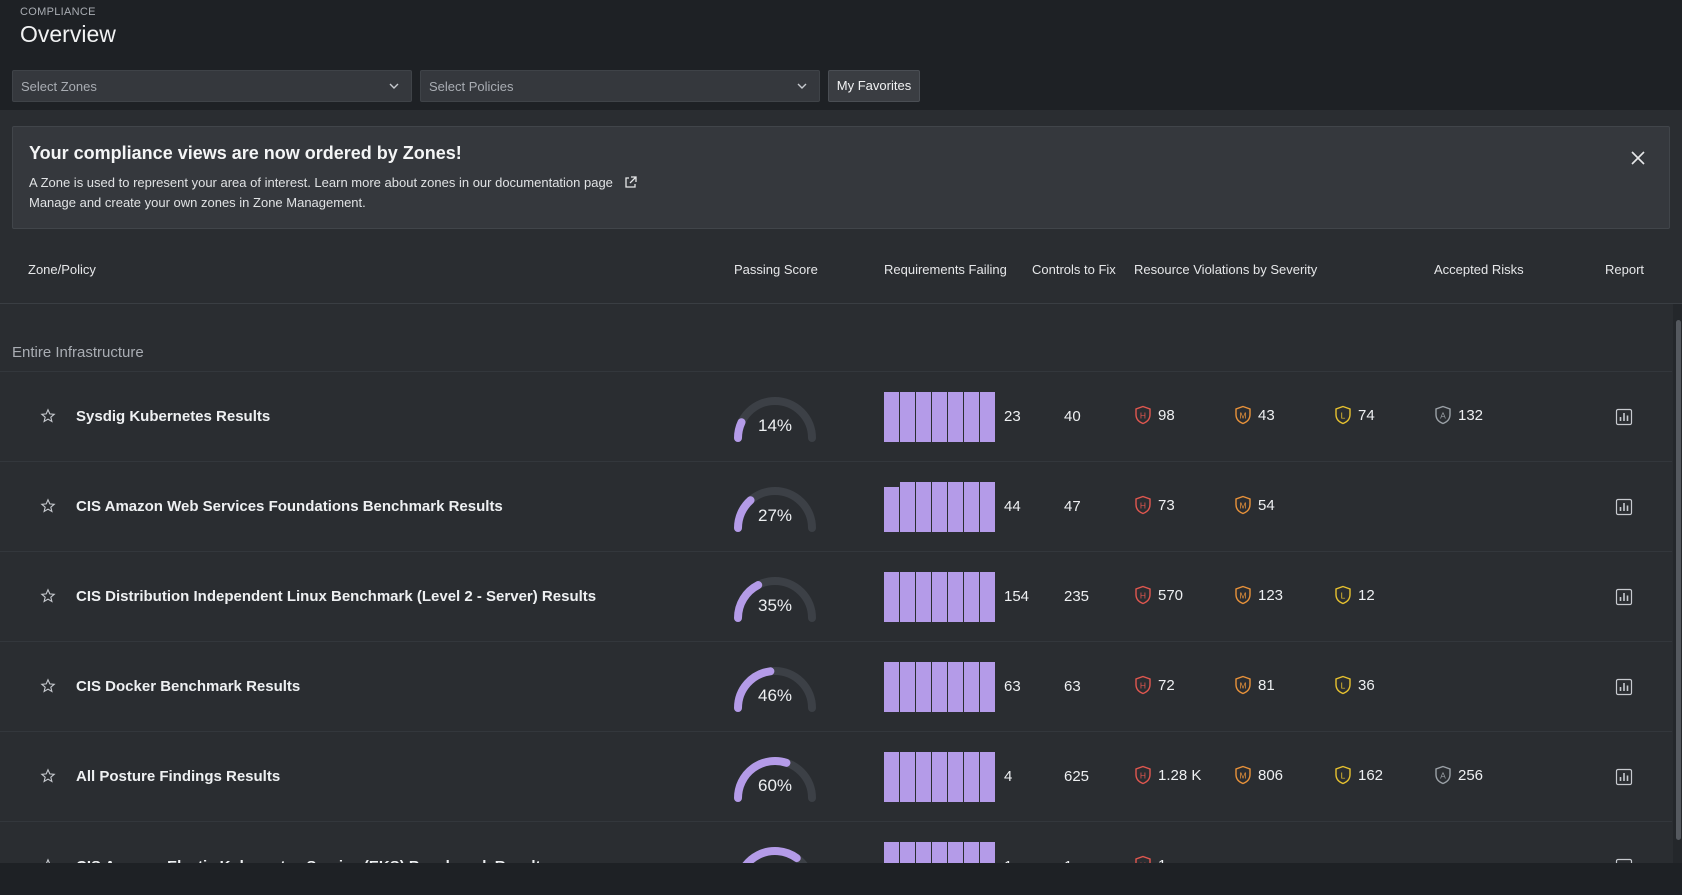 The image size is (1682, 895). I want to click on column-header-passing-score: Passing Score, so click(776, 269).